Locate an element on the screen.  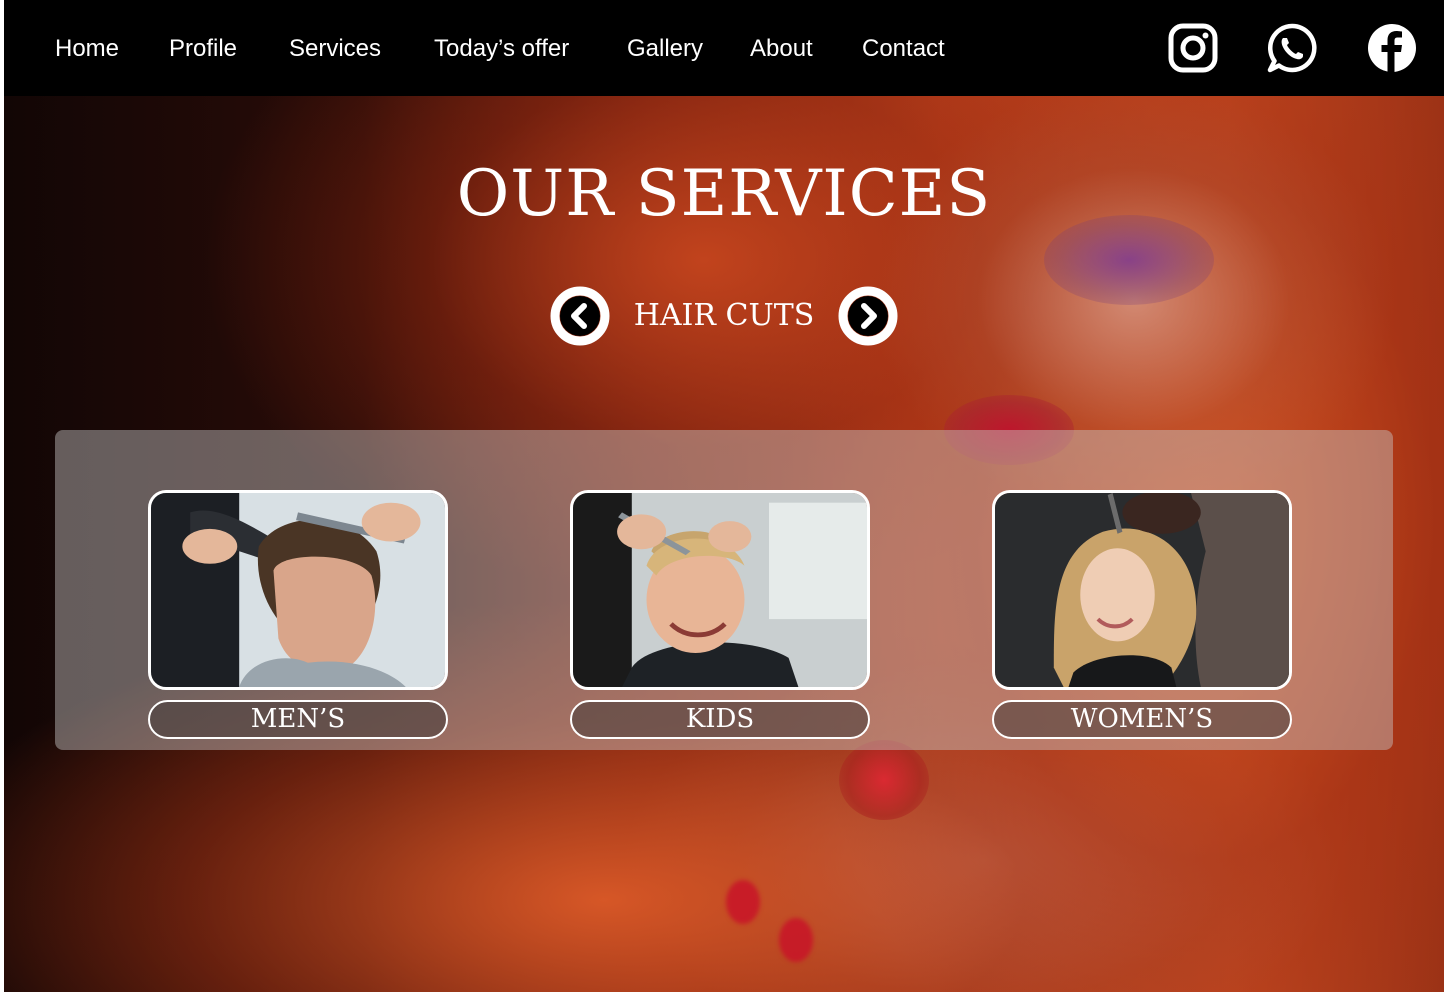
page-title: OUR SERVICES is located at coordinates (724, 194).